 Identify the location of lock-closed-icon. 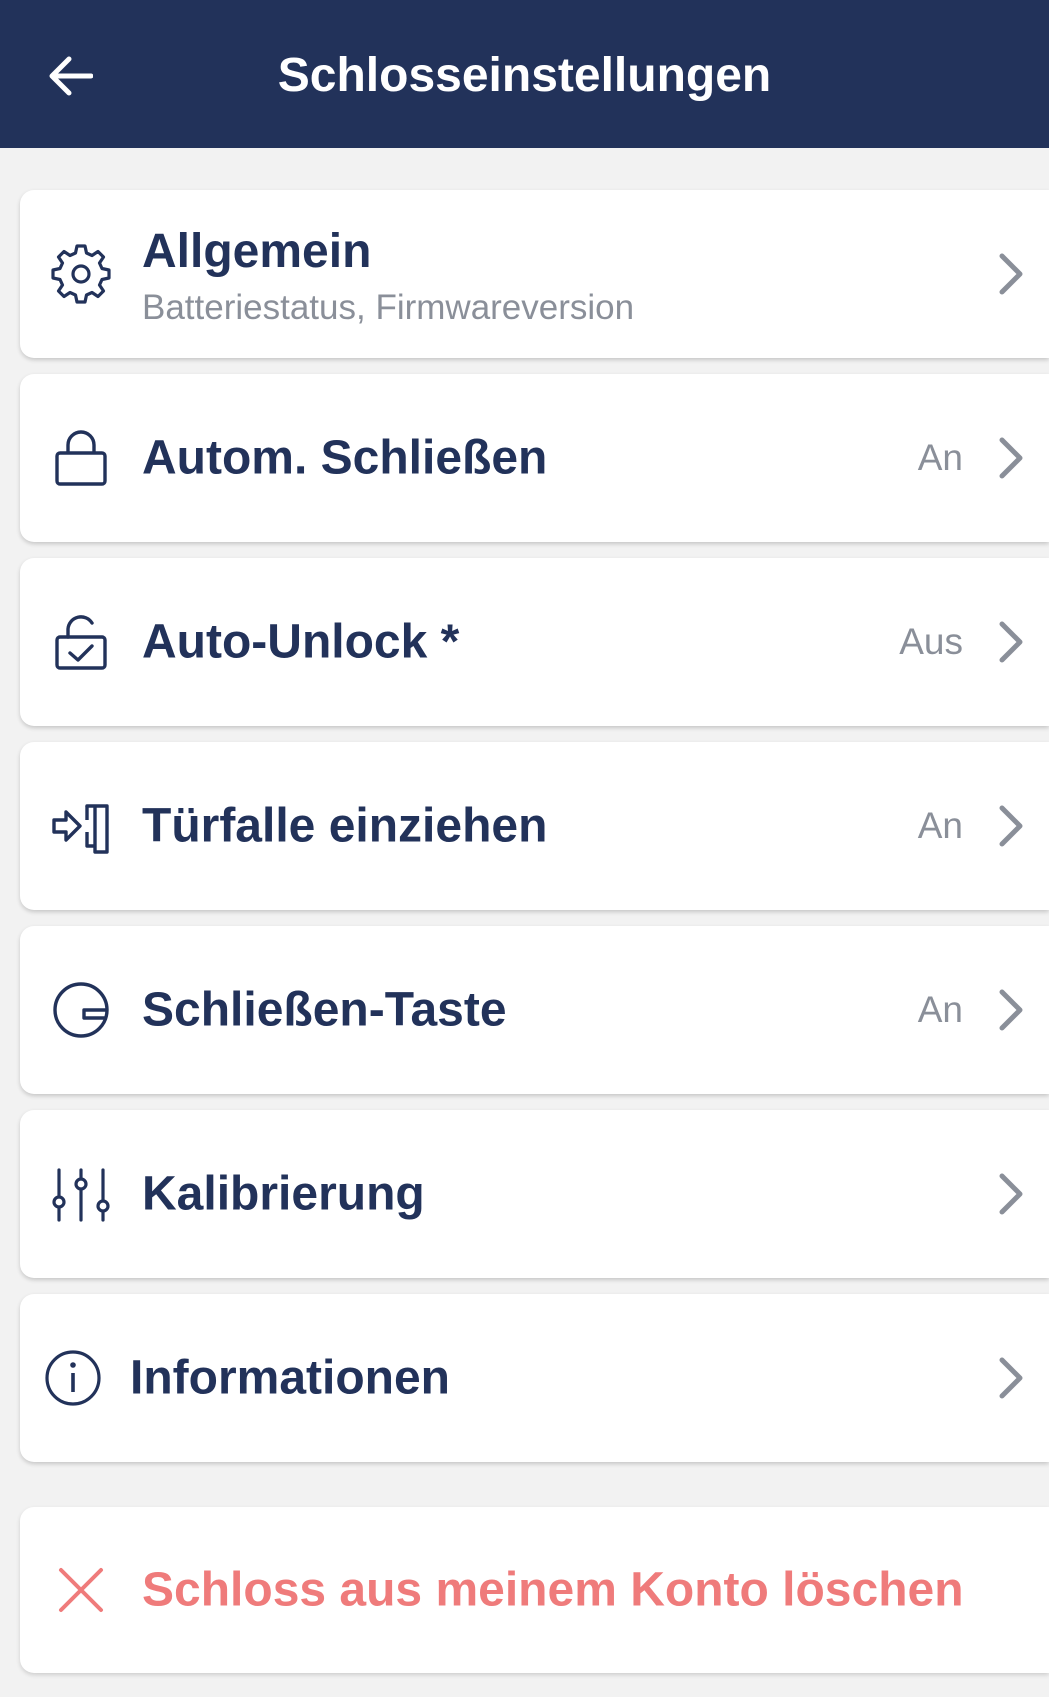
(81, 458).